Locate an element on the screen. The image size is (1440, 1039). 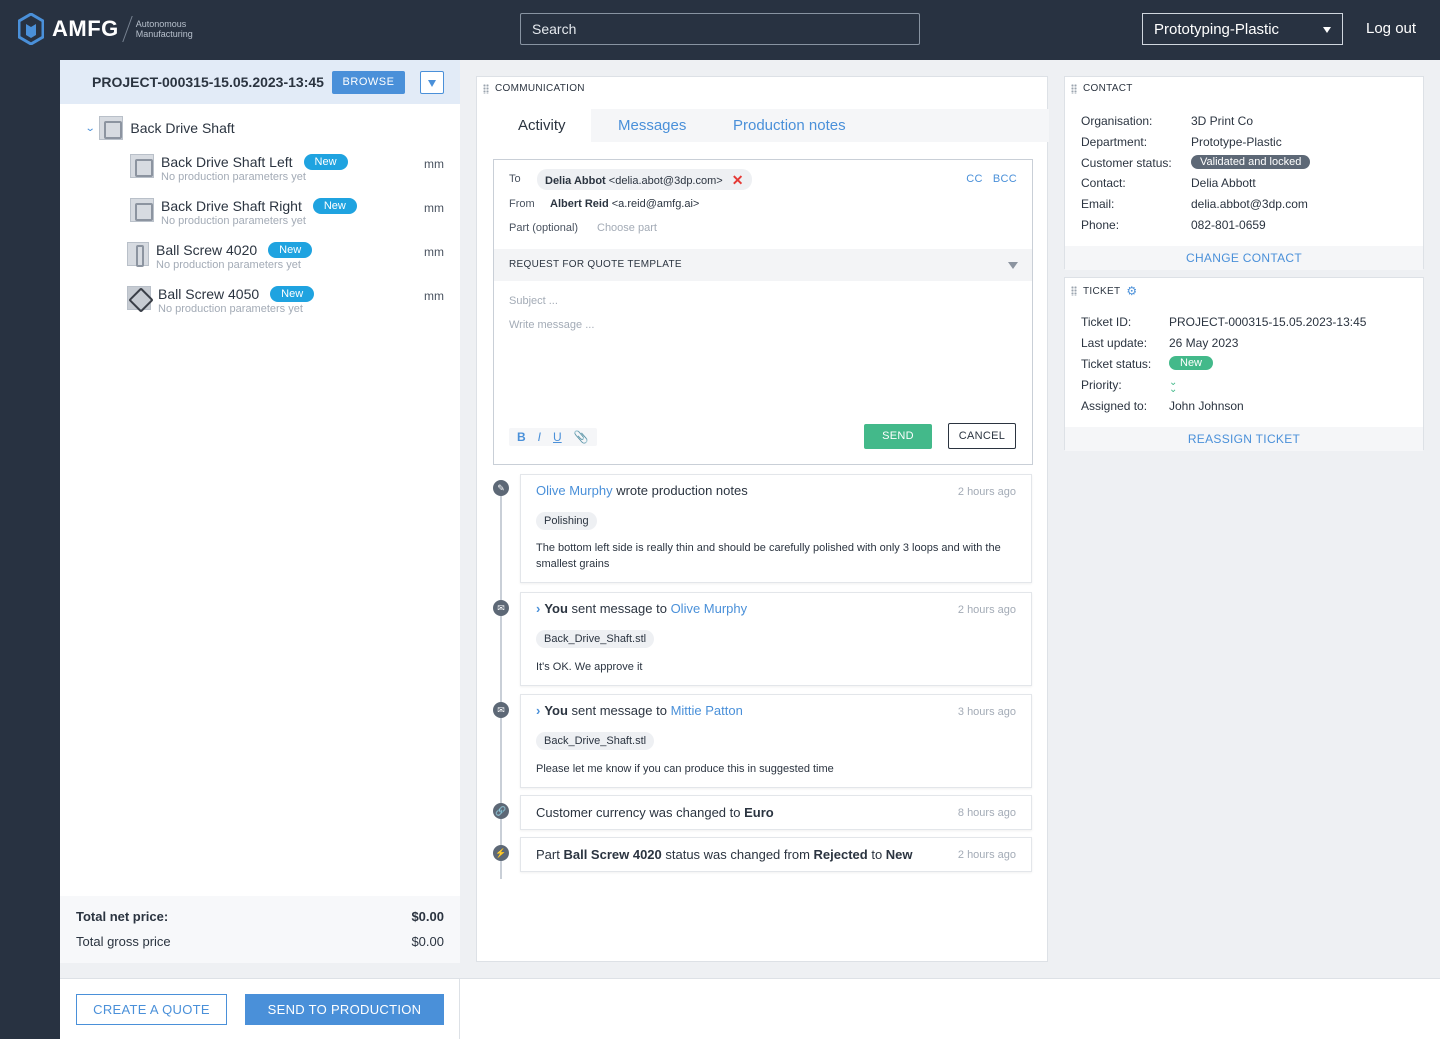
chevron-down-icon: ⌄ is located at coordinates (90, 128).